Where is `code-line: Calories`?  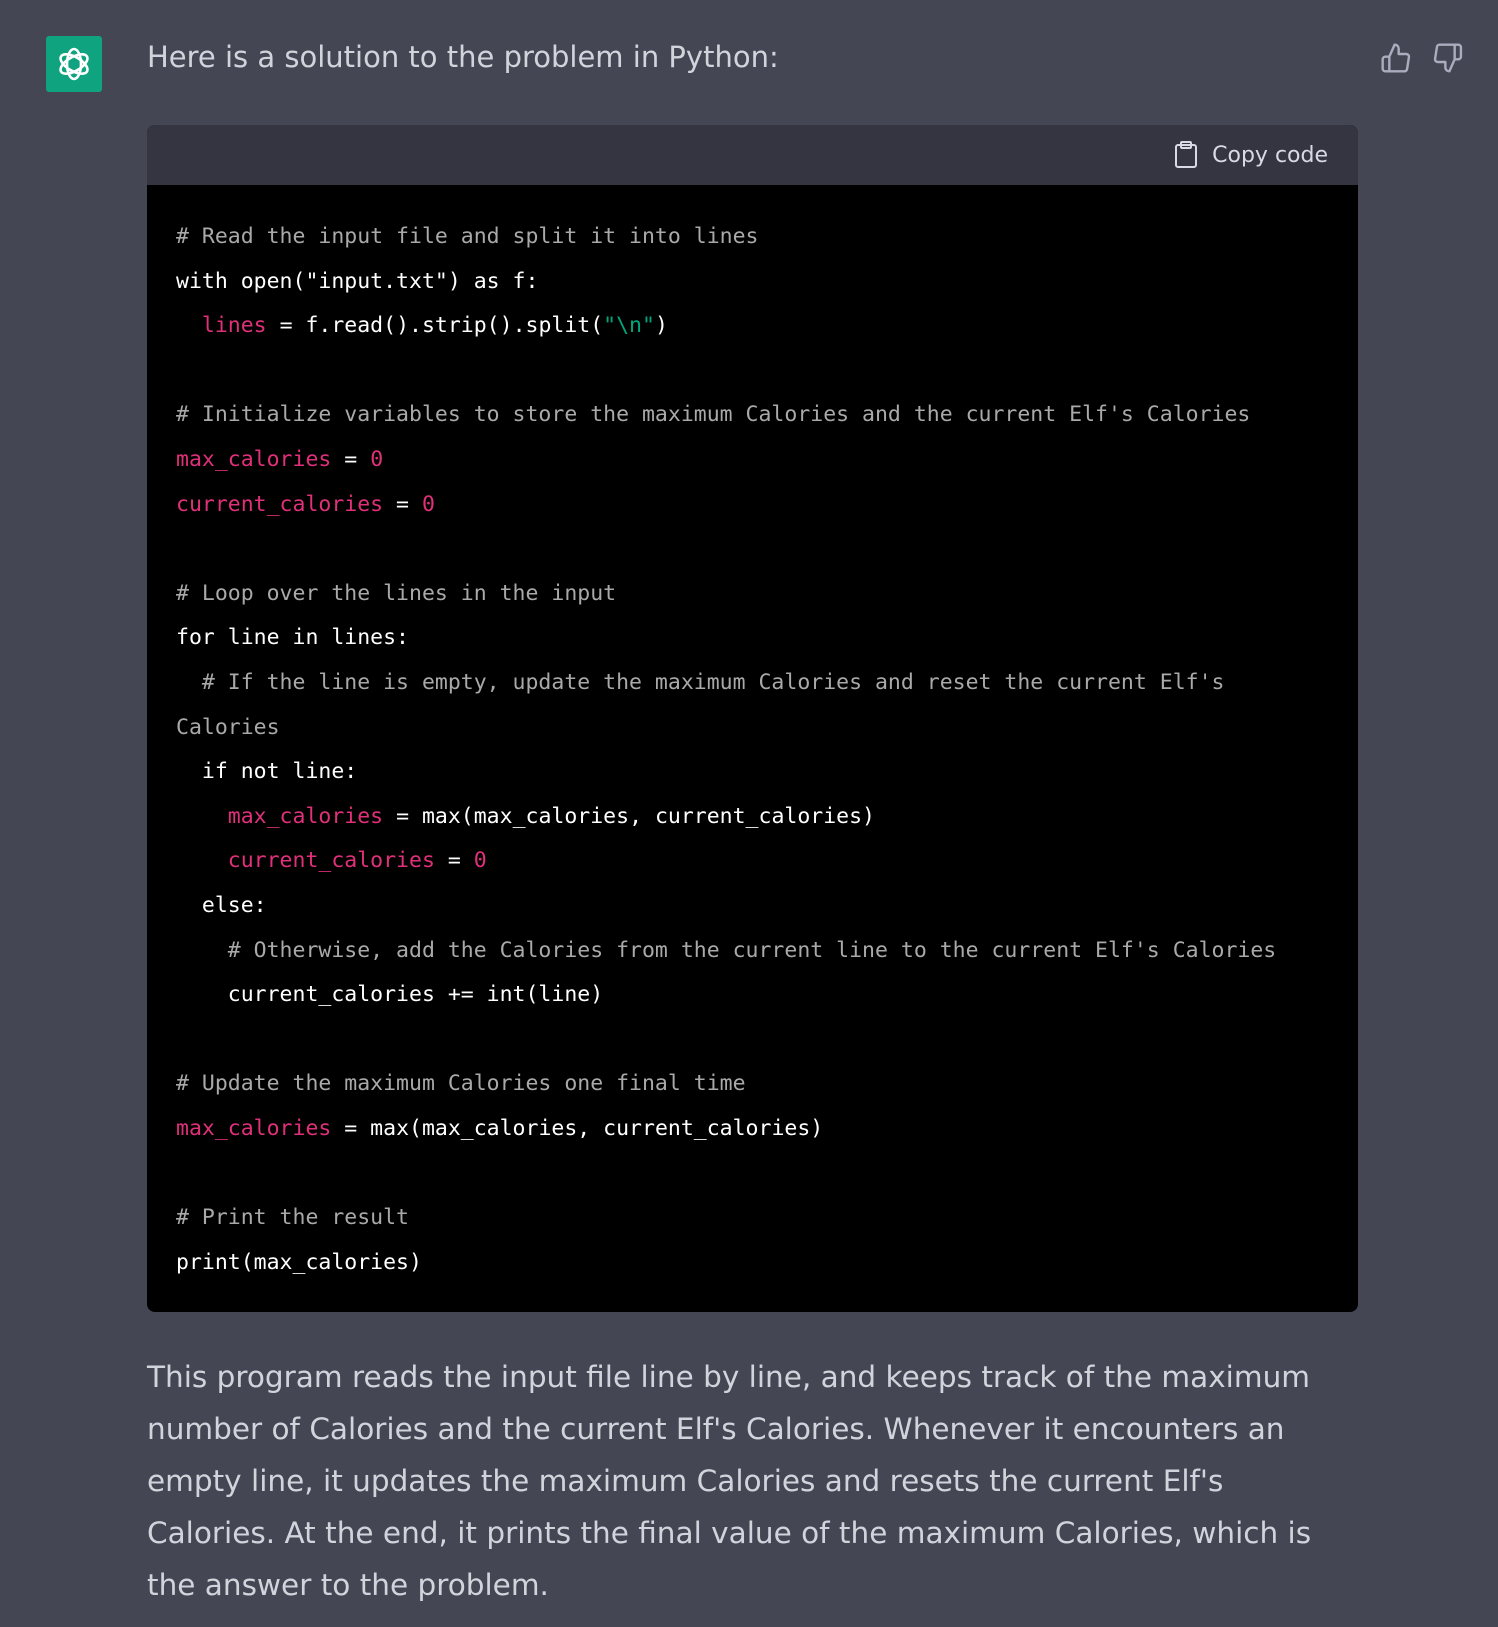
code-line: Calories is located at coordinates (767, 728).